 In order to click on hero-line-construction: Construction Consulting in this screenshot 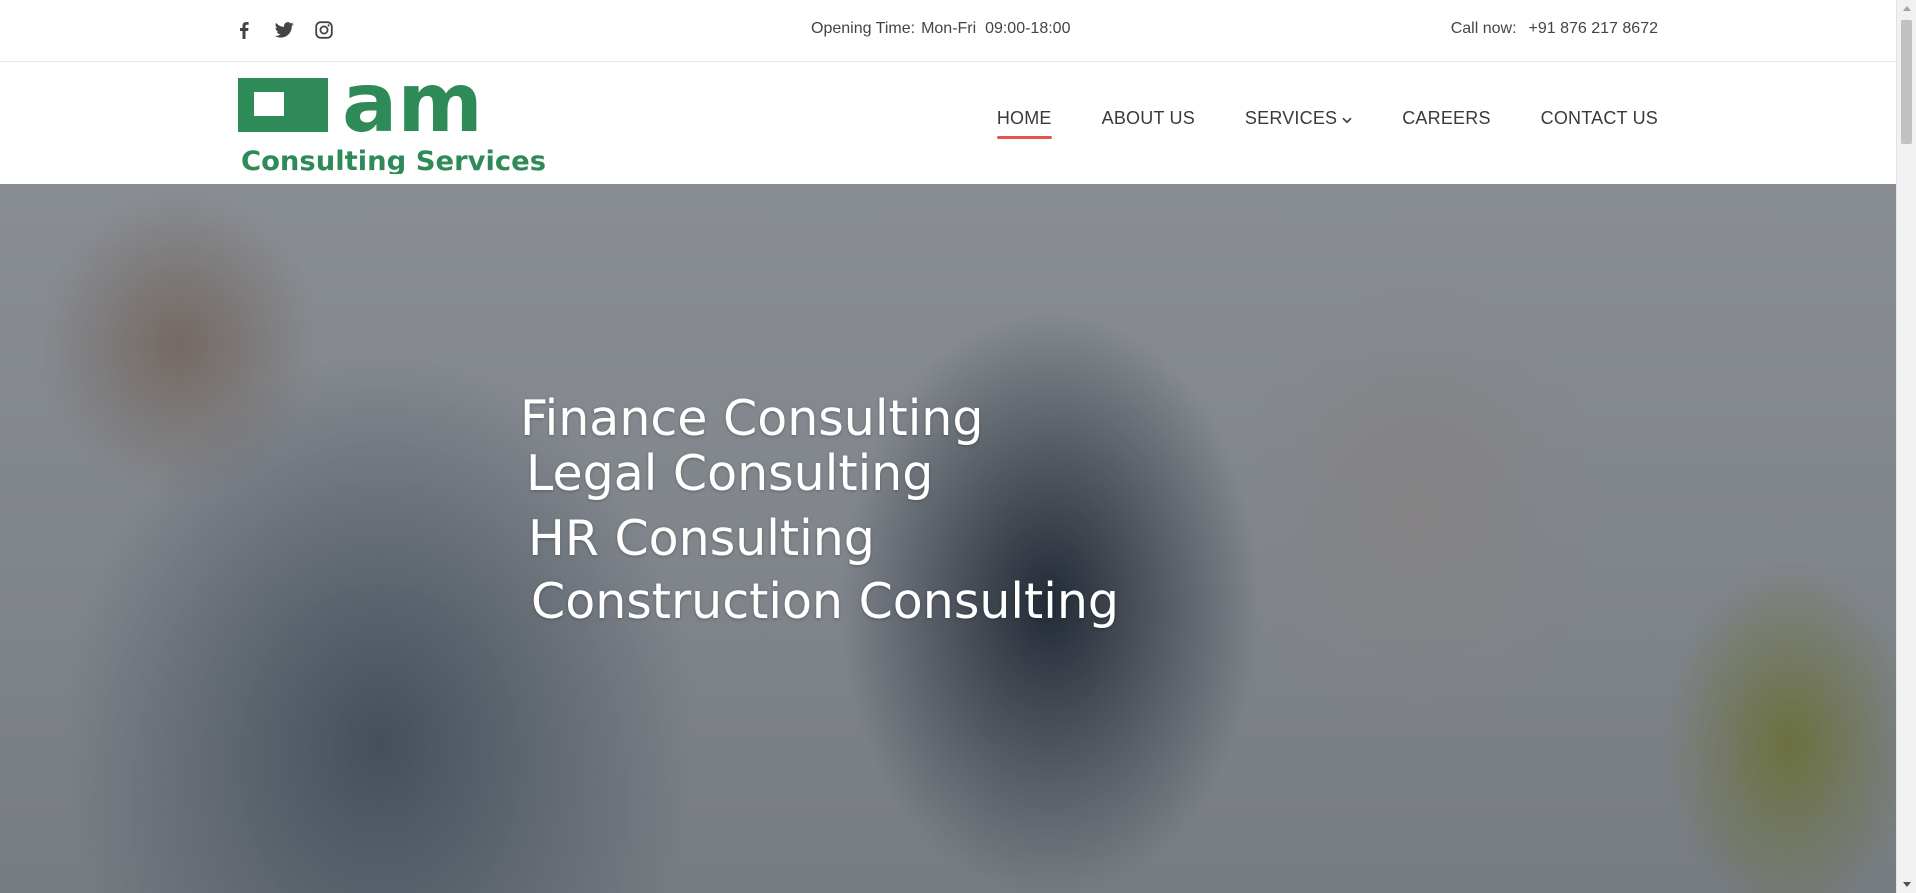, I will do `click(825, 601)`.